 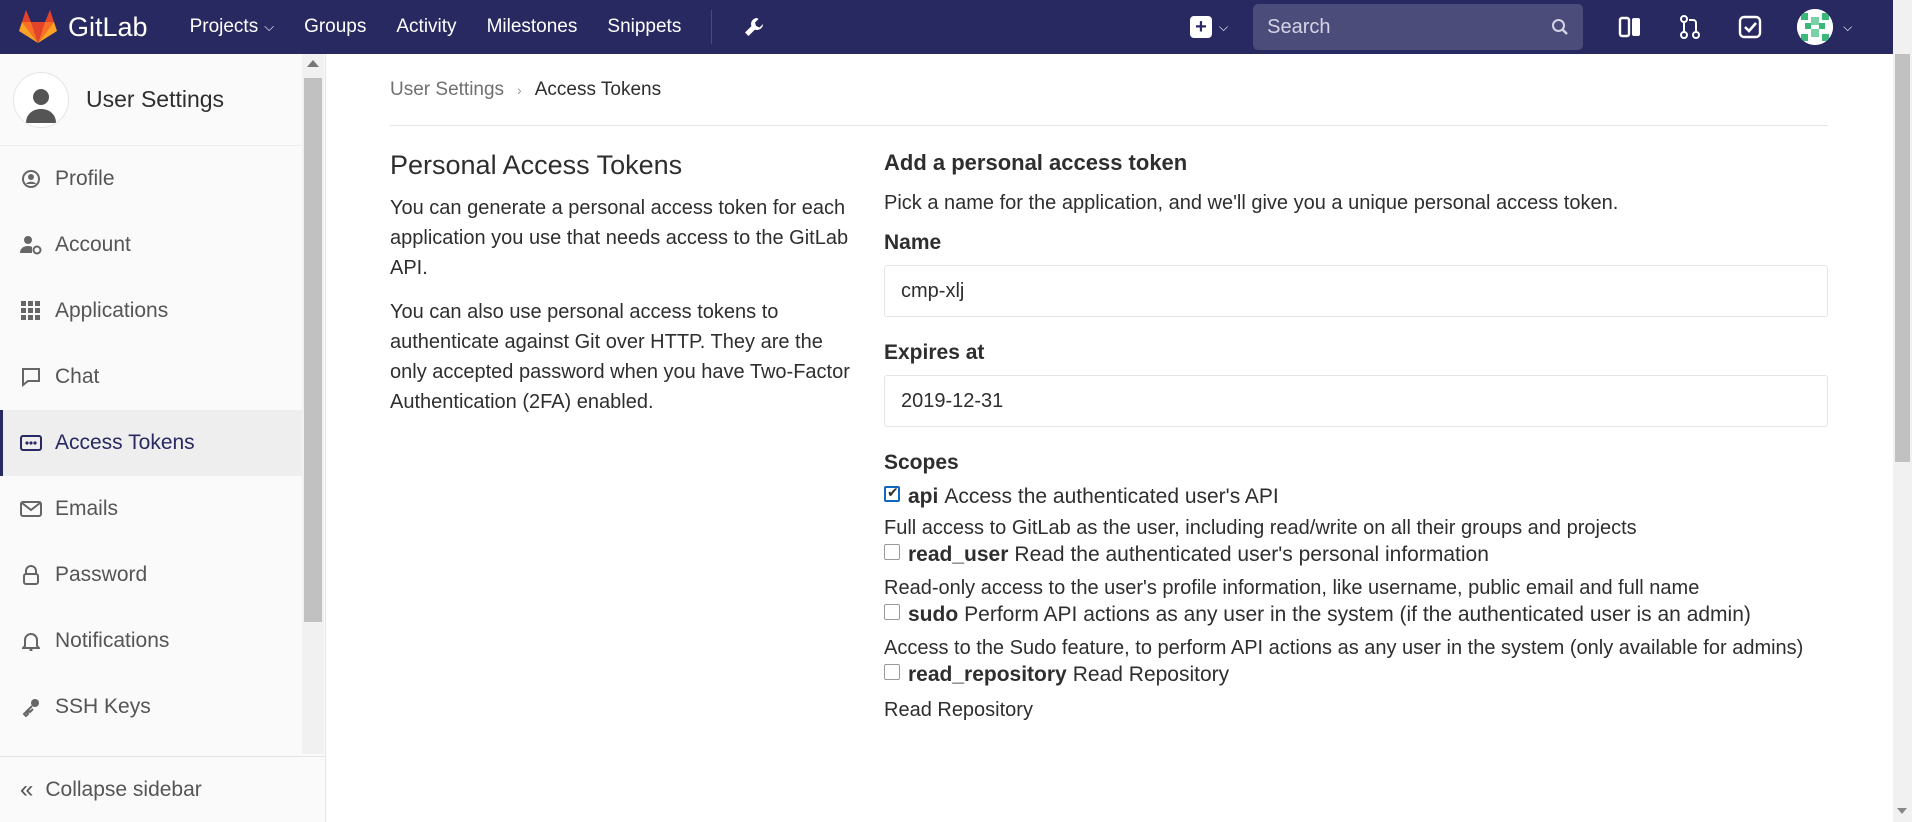 I want to click on sidebar-item-label: SSH Keys, so click(x=103, y=706).